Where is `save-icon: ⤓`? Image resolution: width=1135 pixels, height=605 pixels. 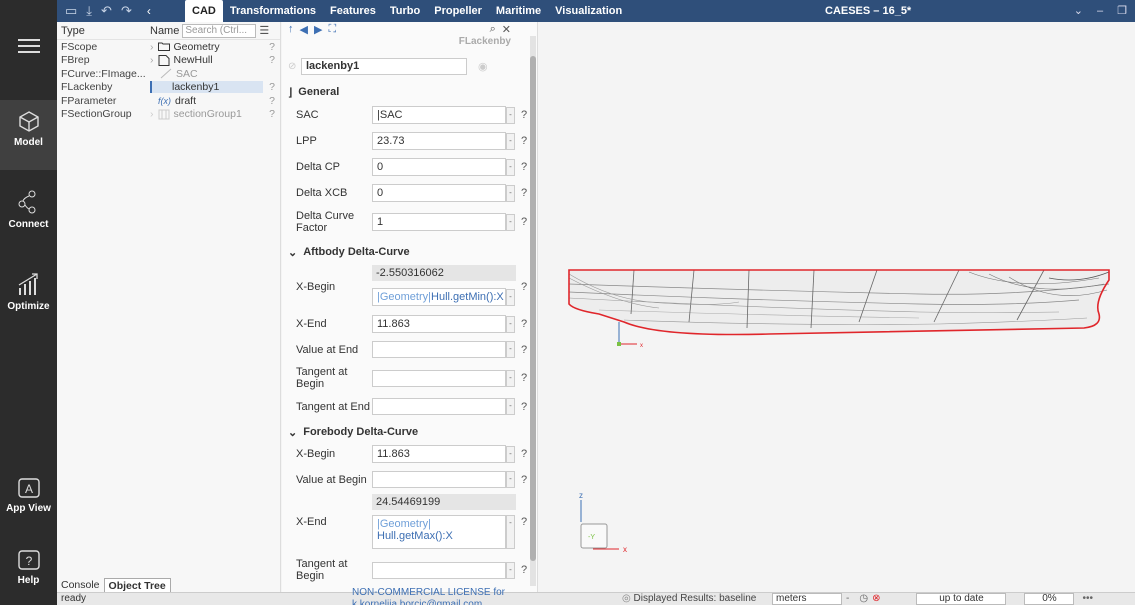 save-icon: ⤓ is located at coordinates (89, 11).